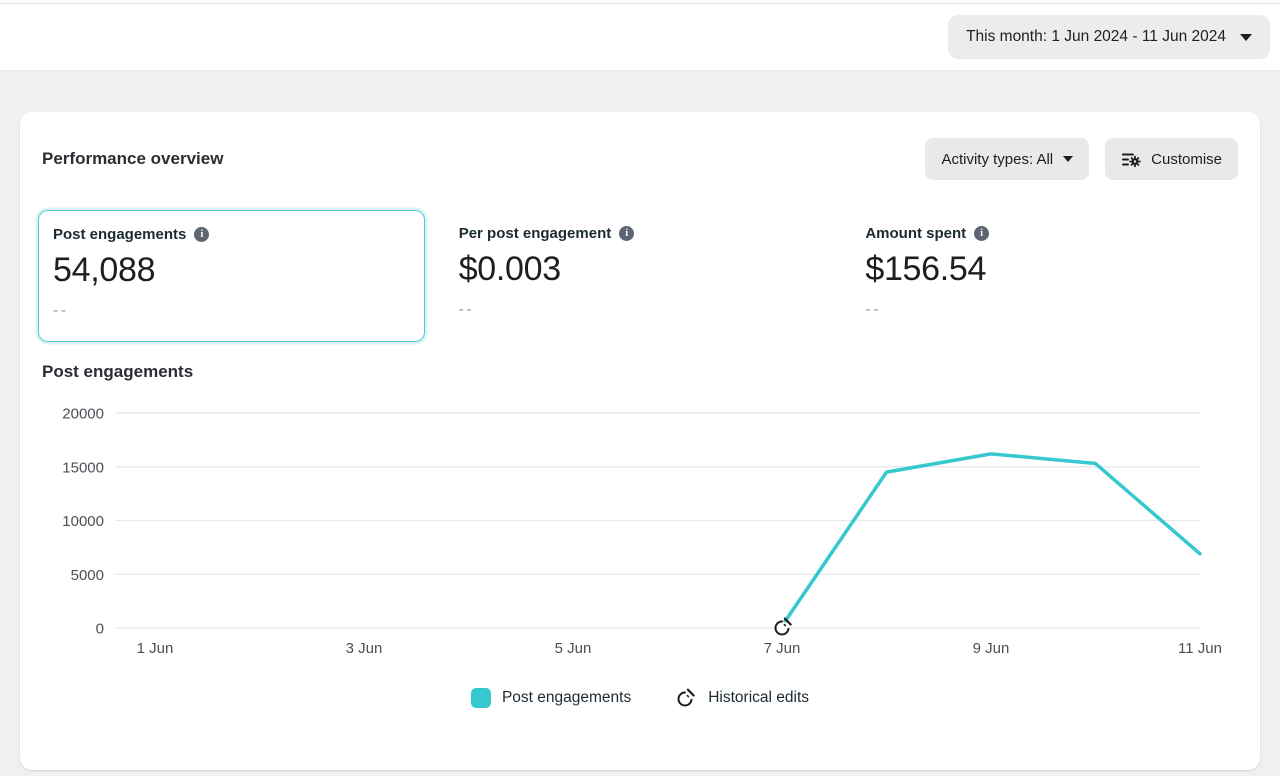 The image size is (1280, 776). I want to click on y-tick-label: 5000, so click(87, 575).